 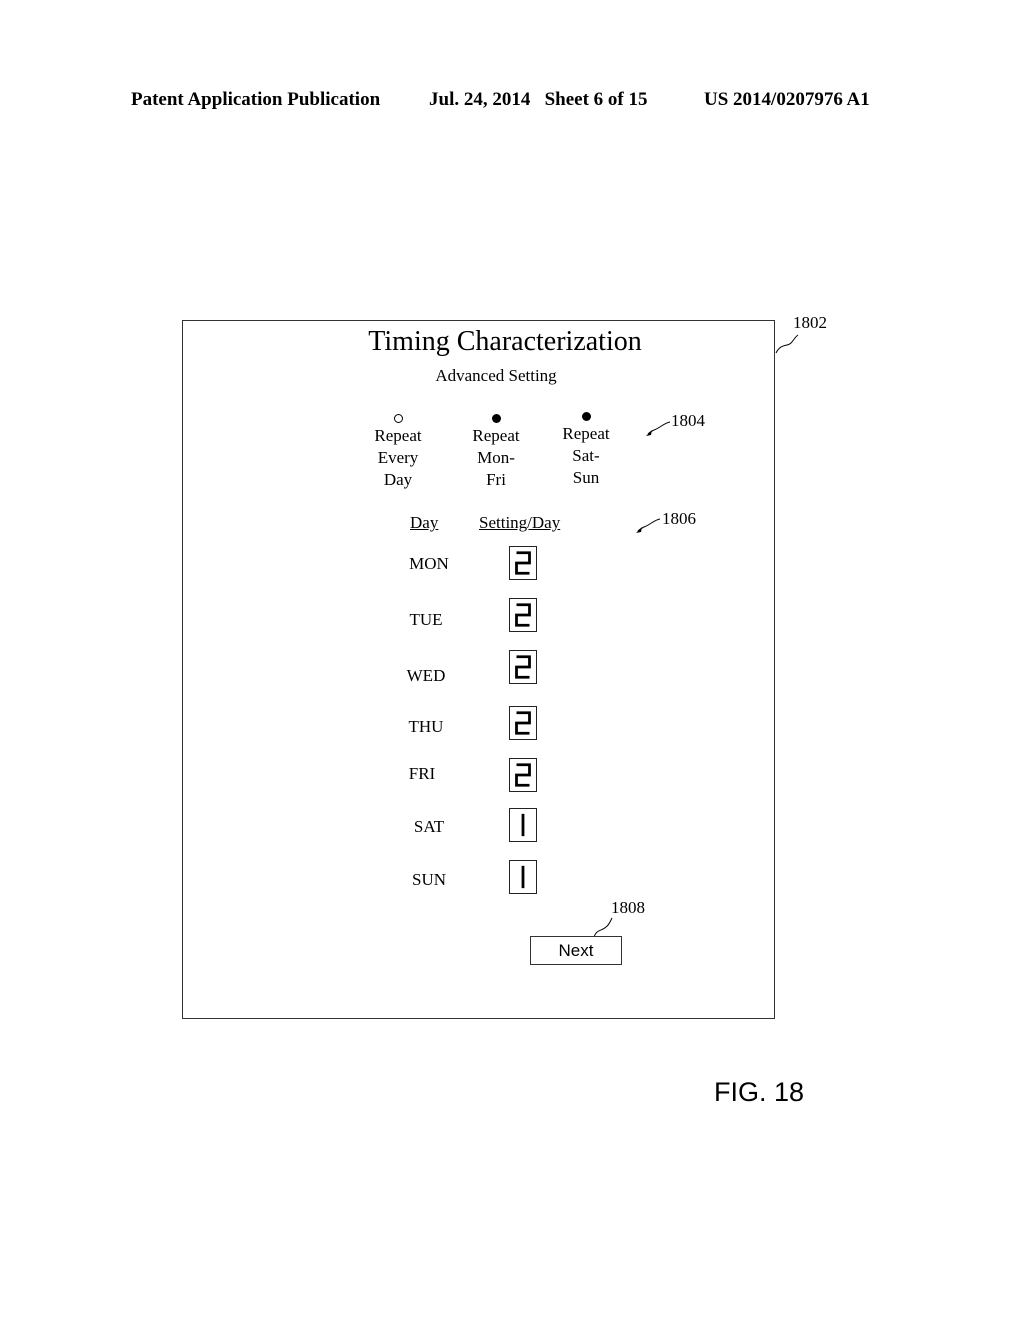 I want to click on screen-subtitle: Advanced Setting, so click(x=496, y=375).